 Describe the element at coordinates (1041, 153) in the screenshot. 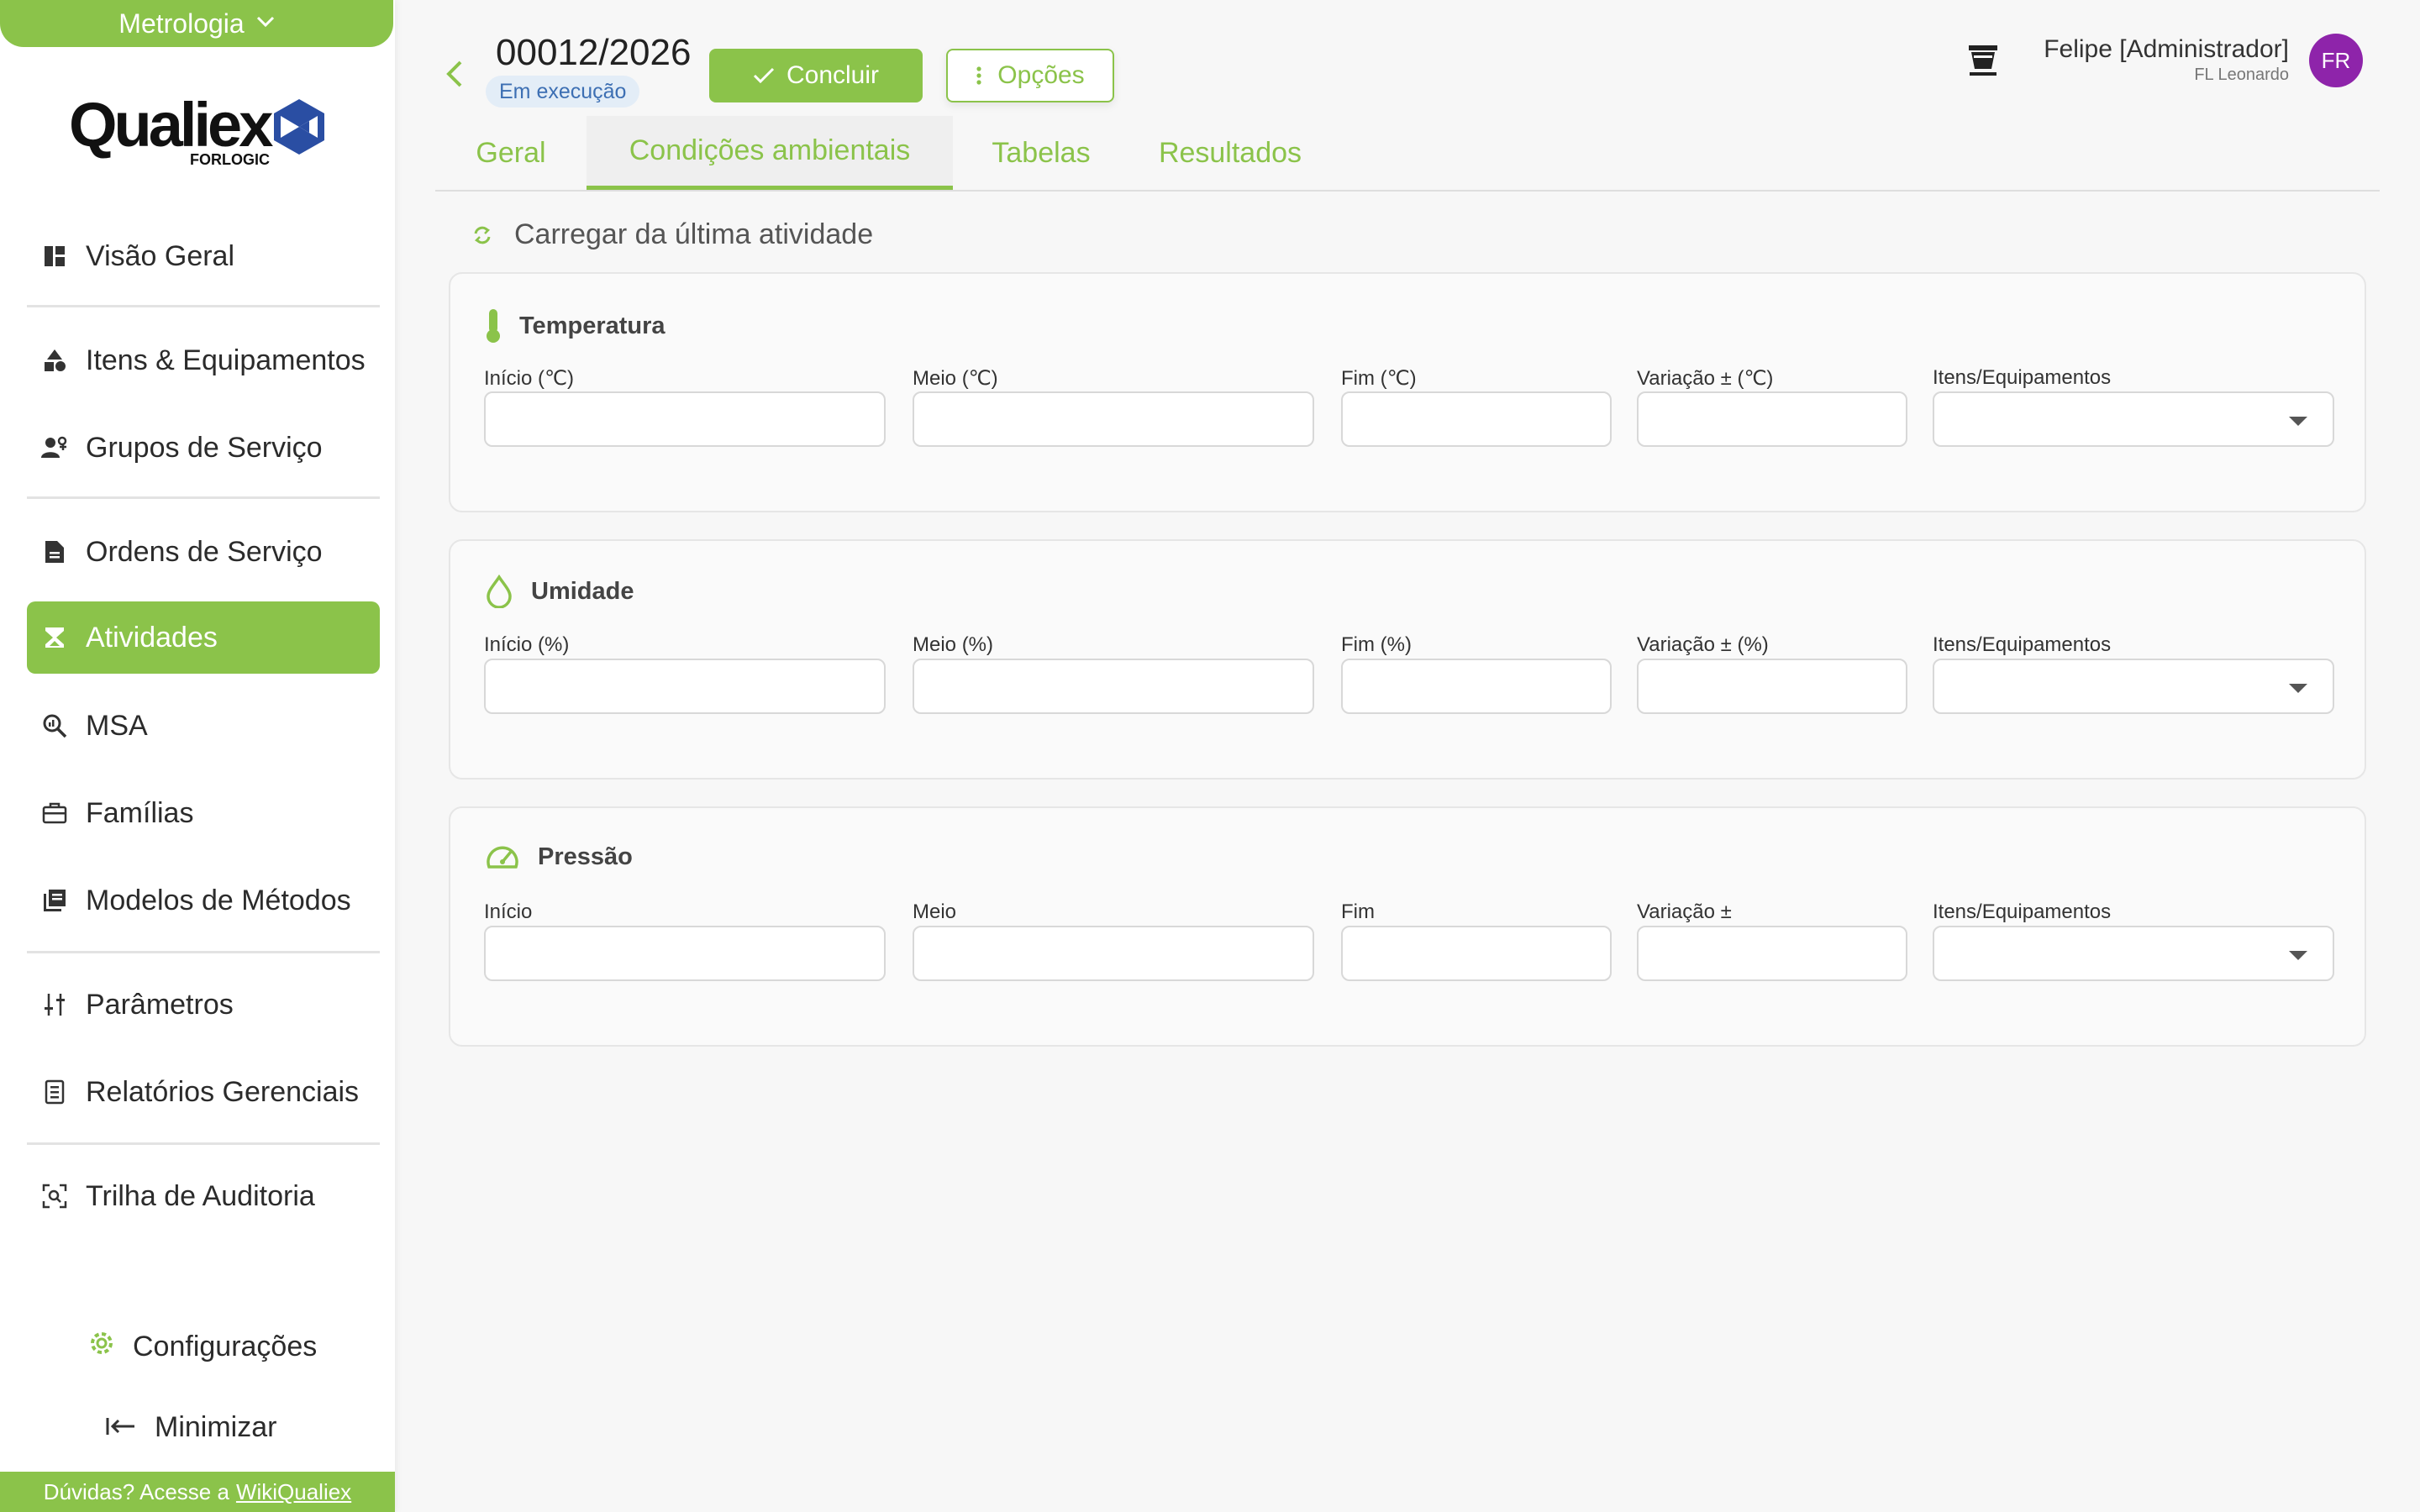

I see `tab-tabelas: Tabelas` at that location.